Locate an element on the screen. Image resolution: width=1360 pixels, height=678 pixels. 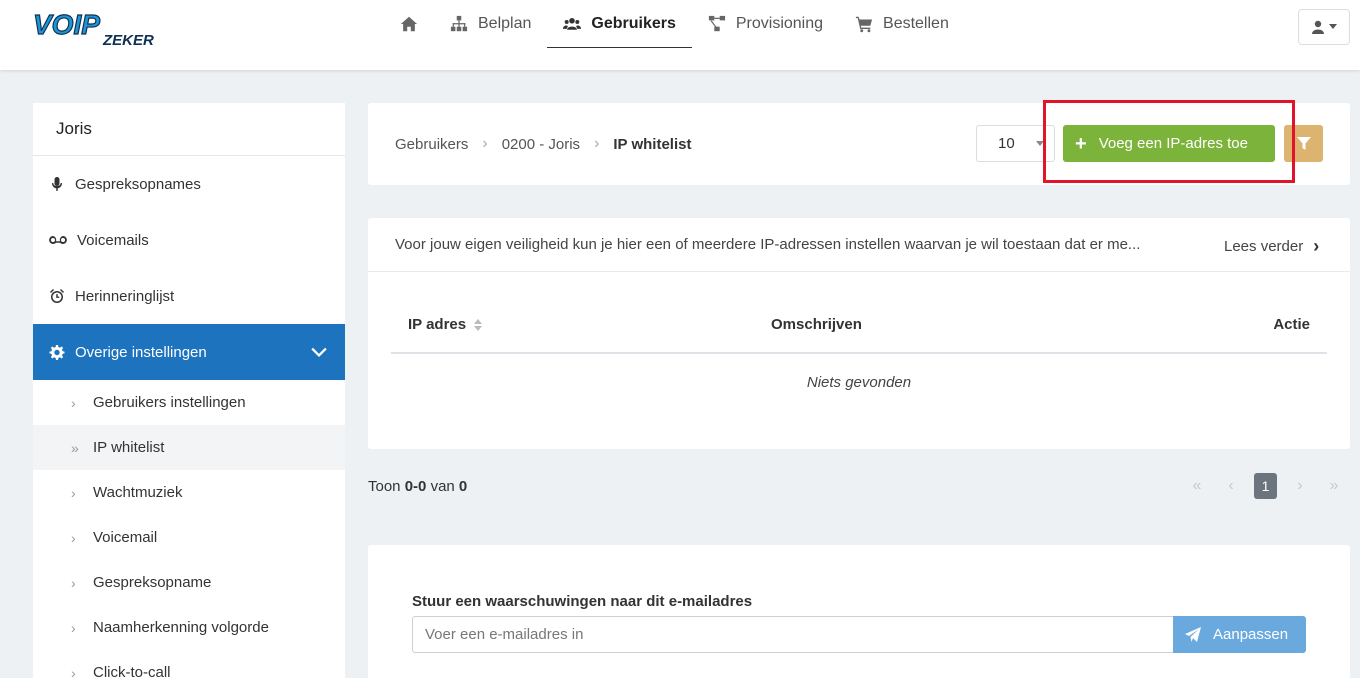
count-range: 0-0 is located at coordinates (415, 486).